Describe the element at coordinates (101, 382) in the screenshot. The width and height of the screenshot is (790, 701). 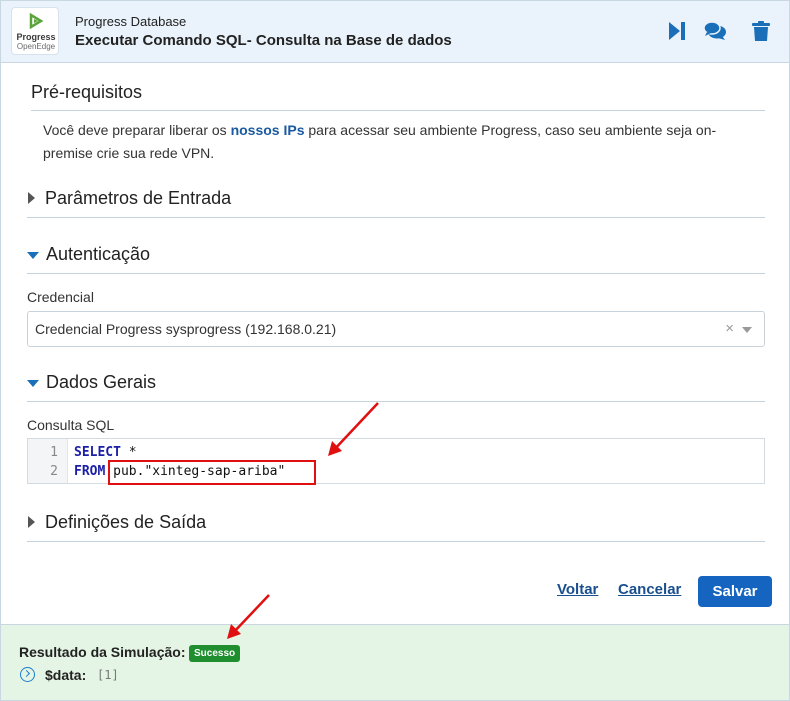
I see `section-general: Dados Gerais` at that location.